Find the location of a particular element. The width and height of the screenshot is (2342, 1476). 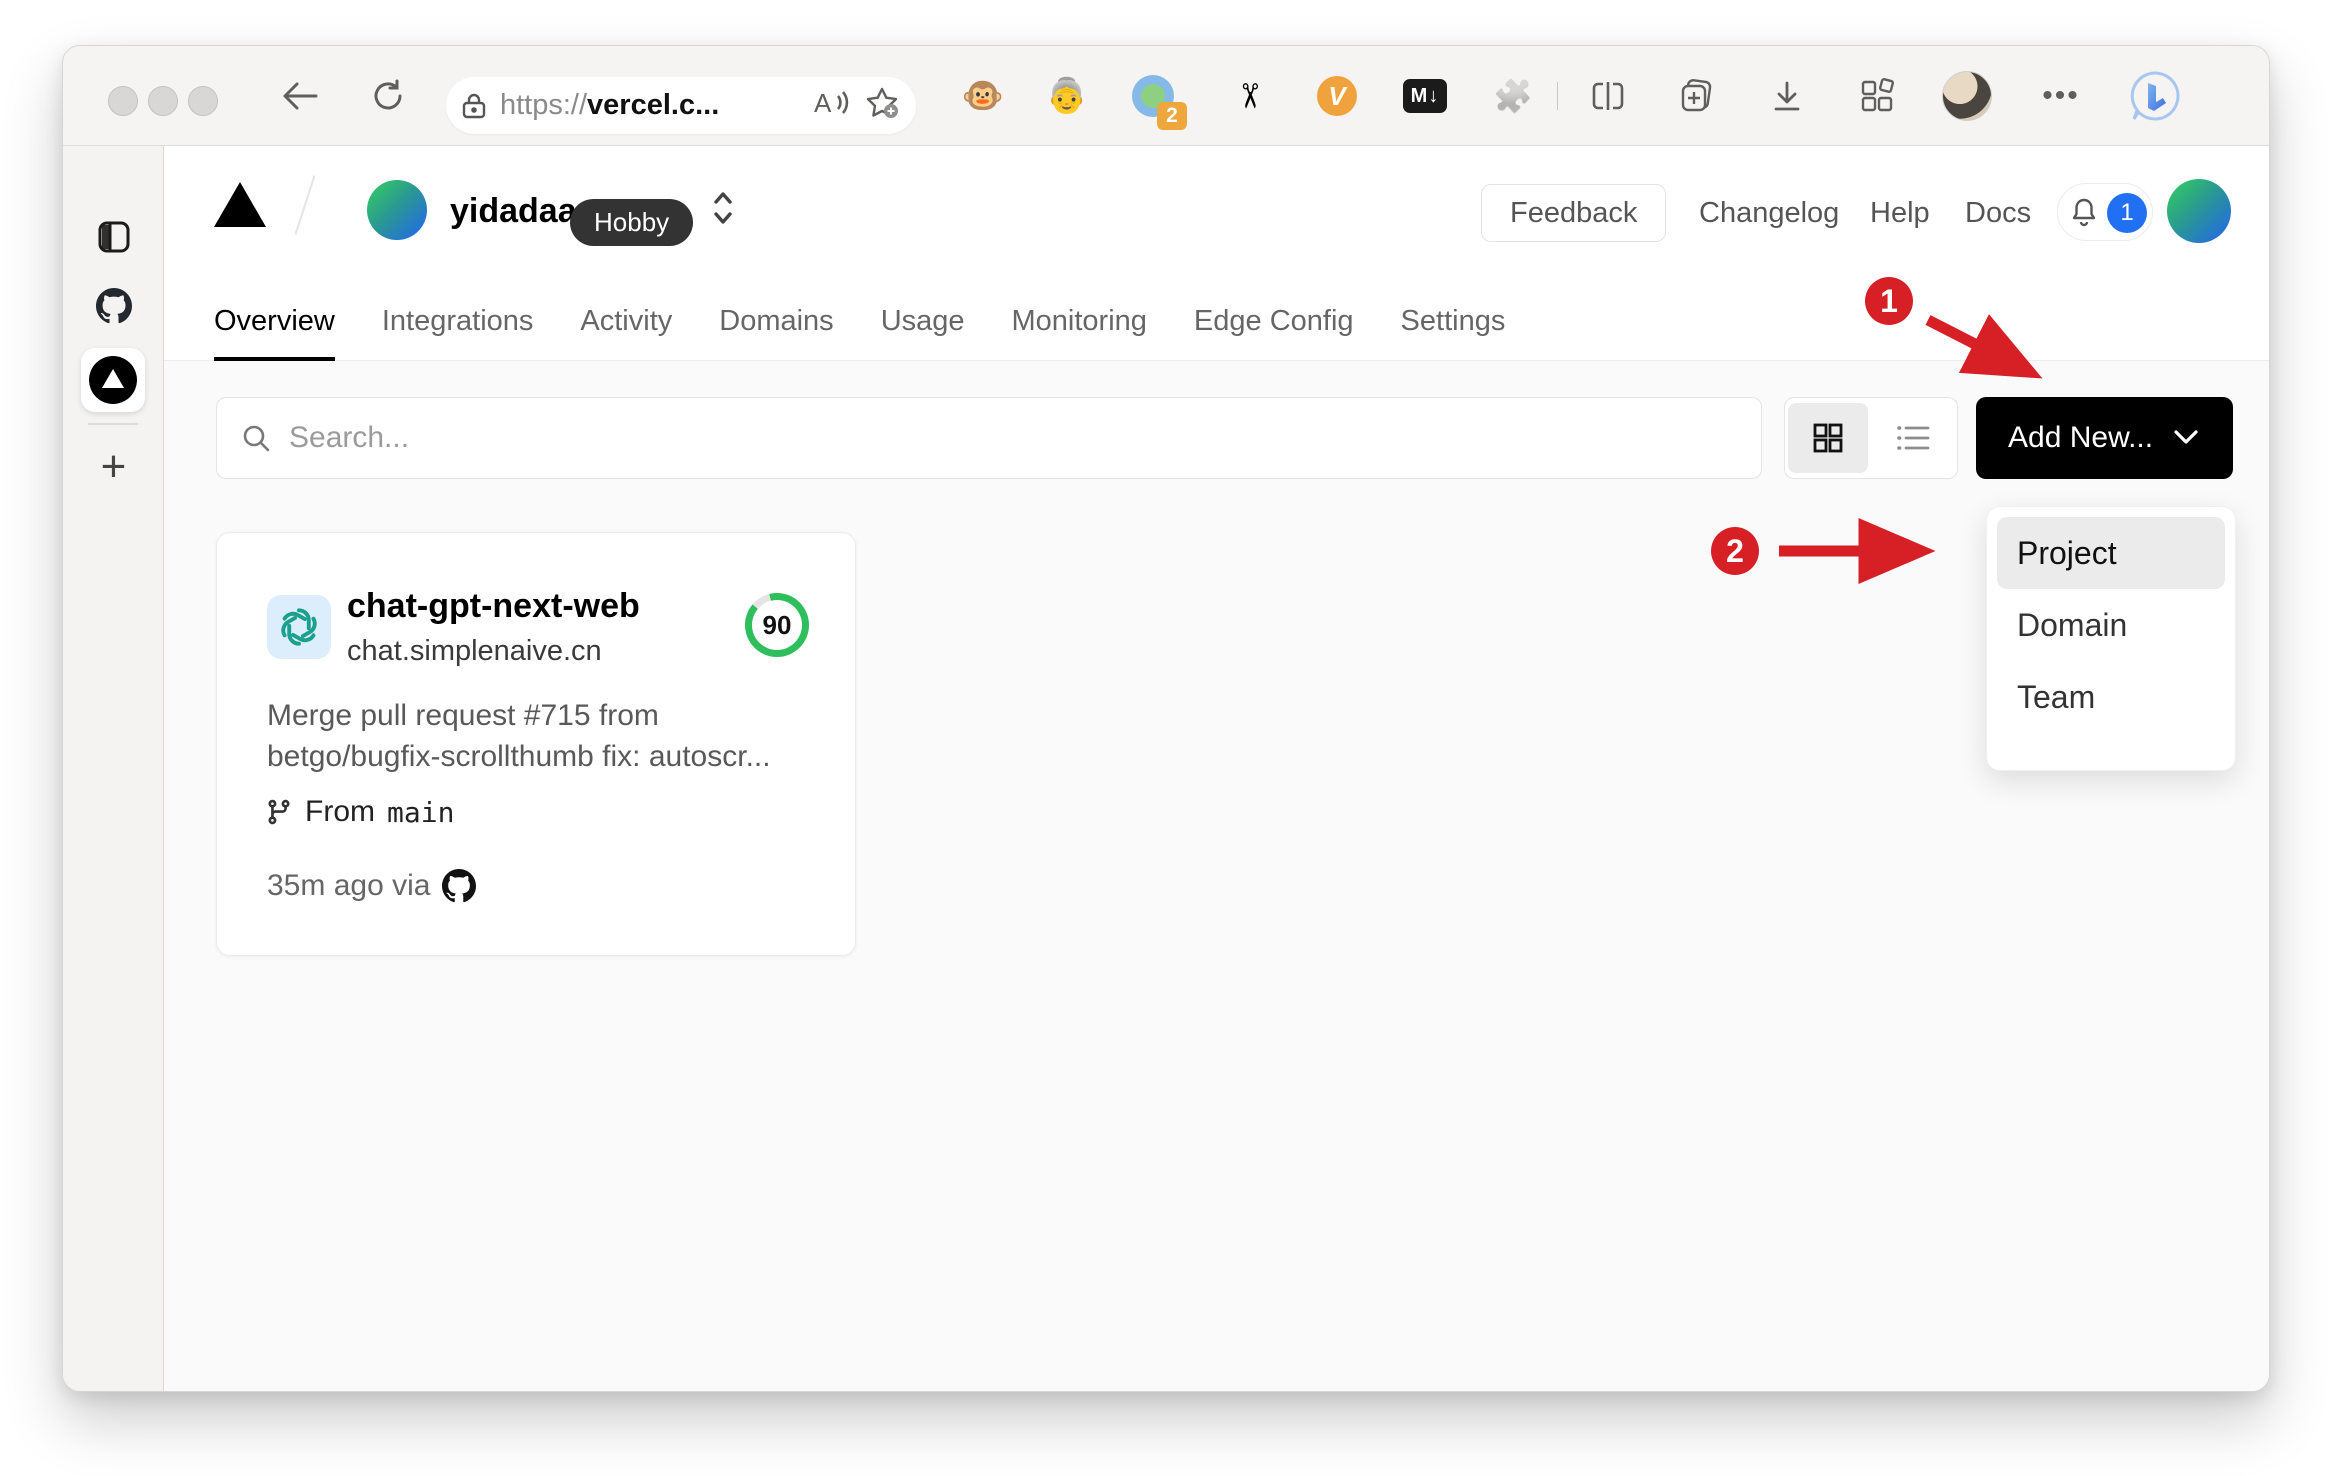

dropdown-item-domain: Domain is located at coordinates (2111, 625).